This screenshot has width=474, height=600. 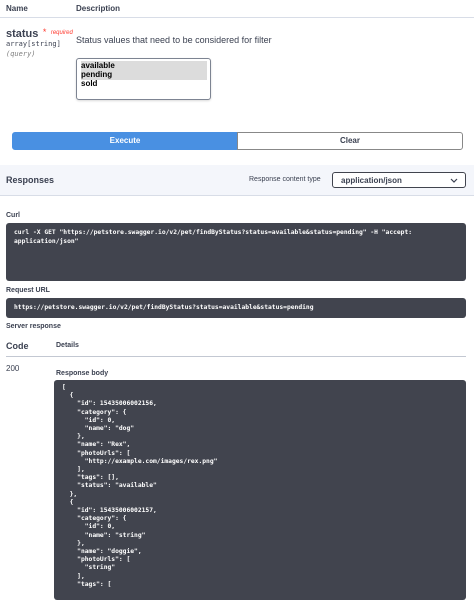 I want to click on execute-button: Execute, so click(x=125, y=141).